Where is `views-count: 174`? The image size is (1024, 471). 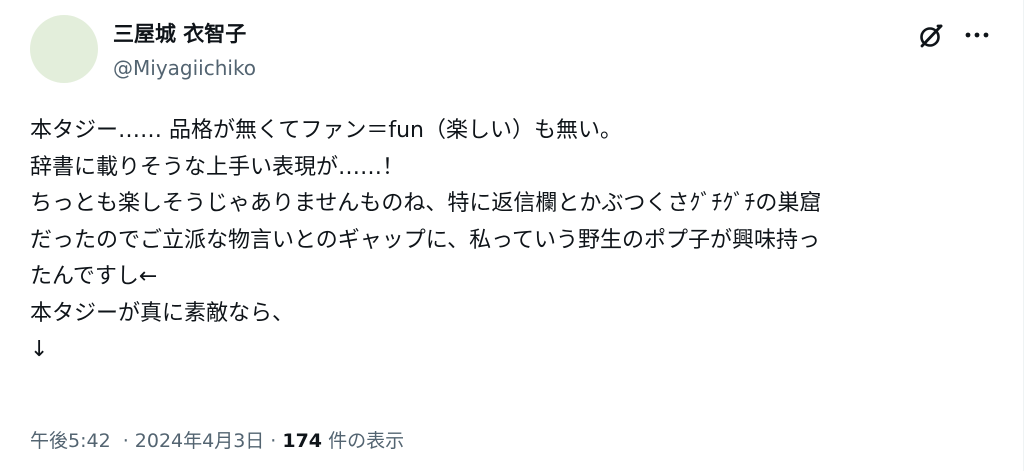 views-count: 174 is located at coordinates (302, 441).